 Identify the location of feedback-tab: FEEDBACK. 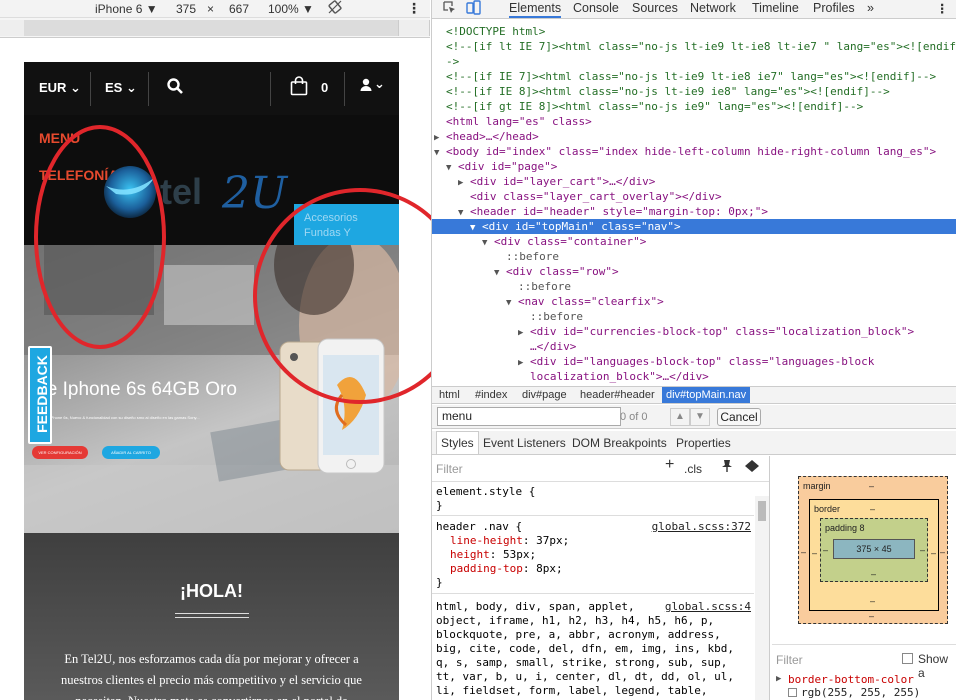
(40, 395).